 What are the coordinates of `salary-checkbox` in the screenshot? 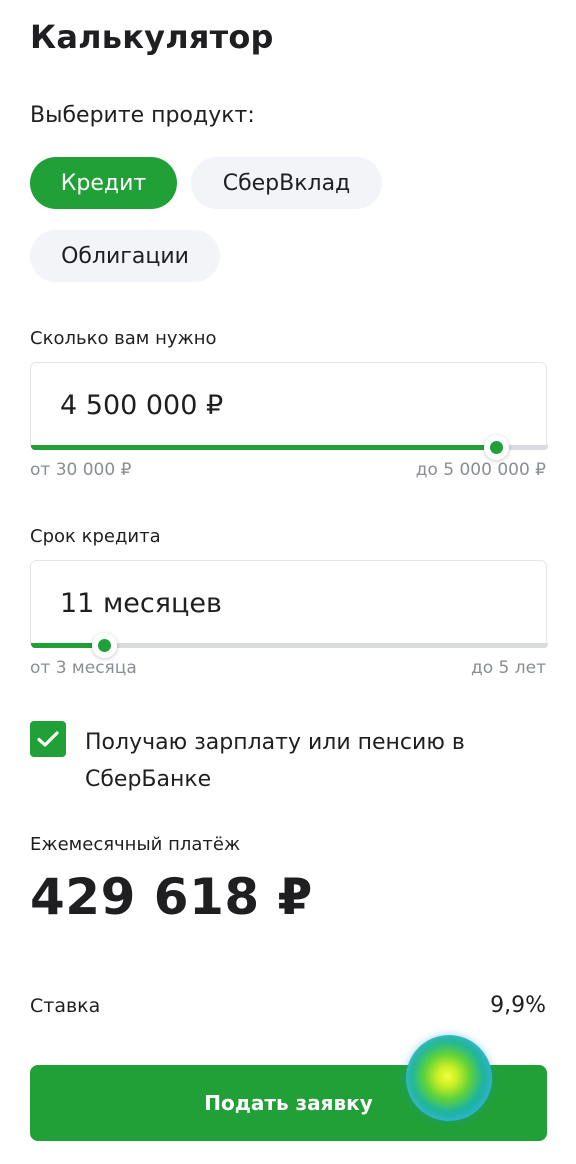 It's located at (48, 739).